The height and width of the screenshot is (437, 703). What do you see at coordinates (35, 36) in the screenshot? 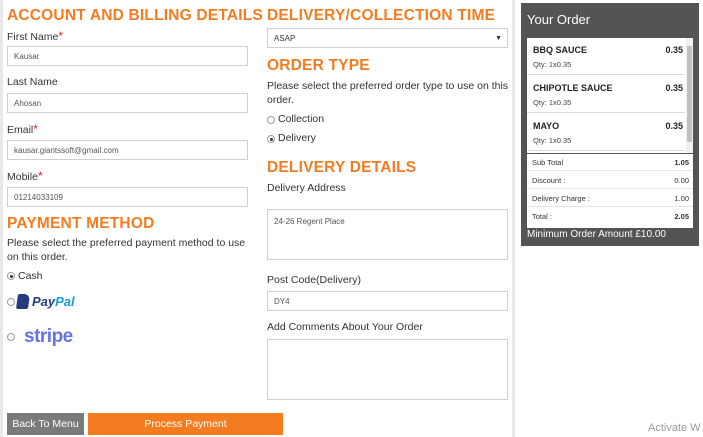
I see `first-name-label: First Name*` at bounding box center [35, 36].